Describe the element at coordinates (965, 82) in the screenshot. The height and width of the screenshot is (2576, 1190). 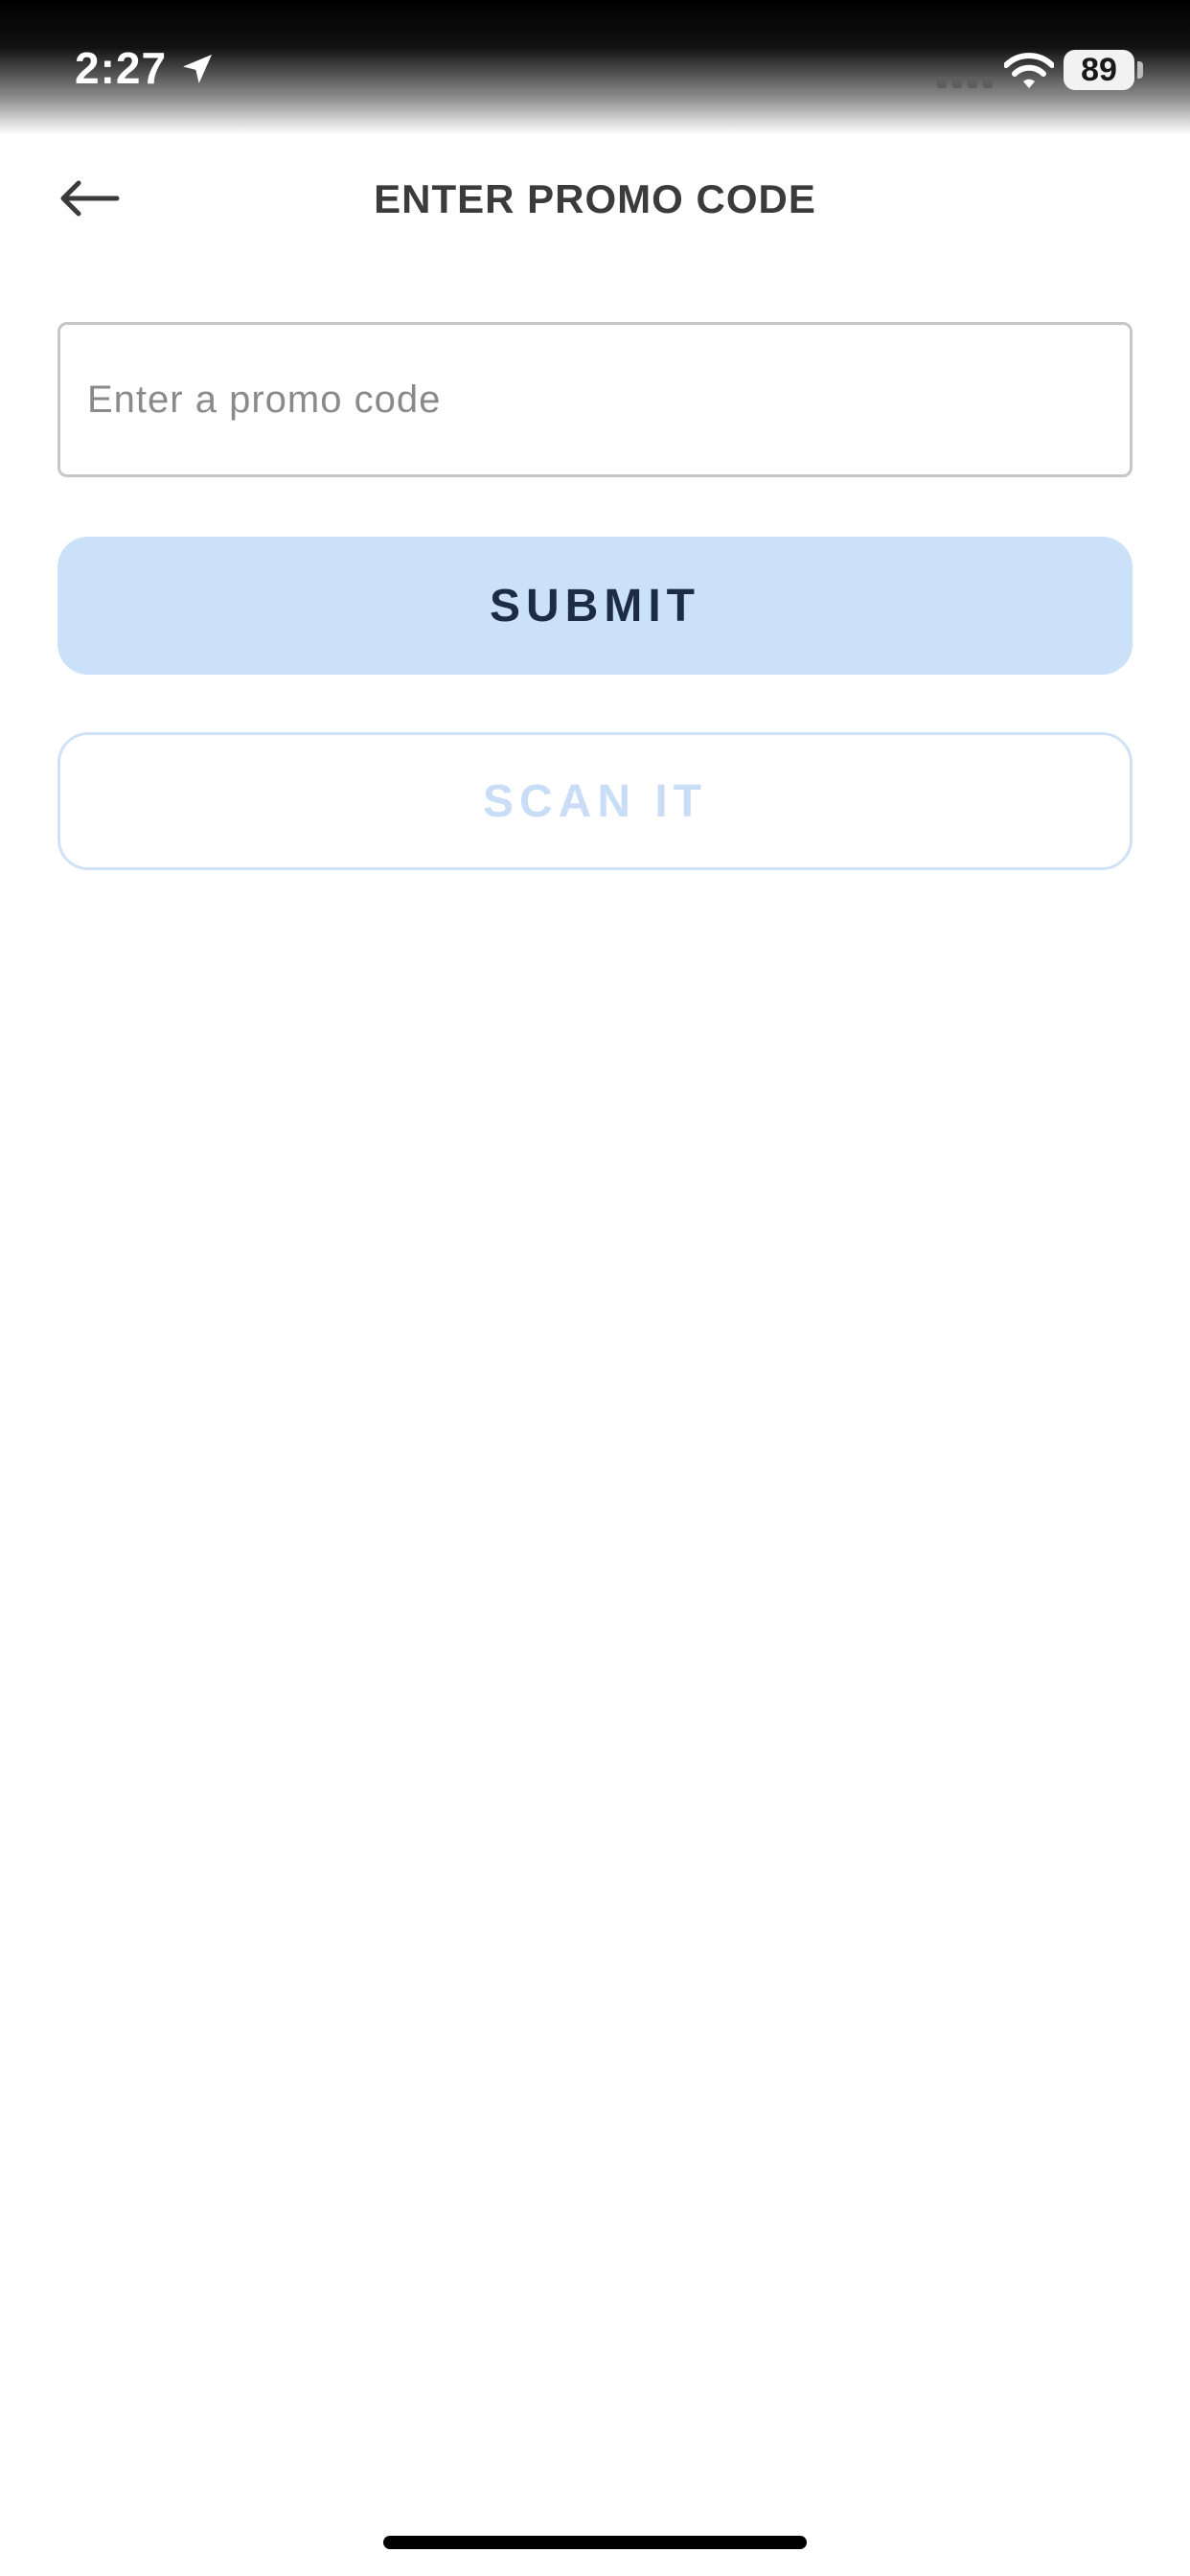
I see `cellular-signal-icon` at that location.